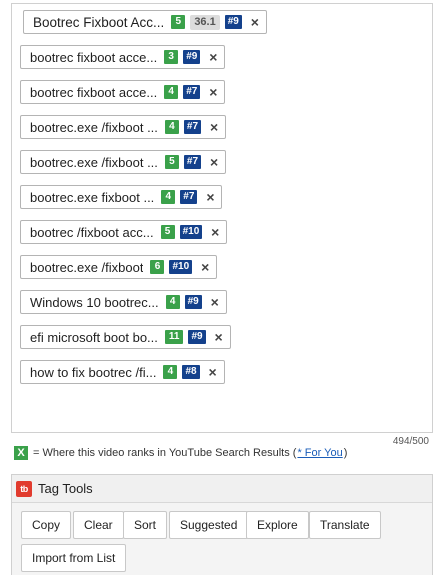 This screenshot has width=437, height=575. Describe the element at coordinates (319, 453) in the screenshot. I see `for-you-link: * For You` at that location.